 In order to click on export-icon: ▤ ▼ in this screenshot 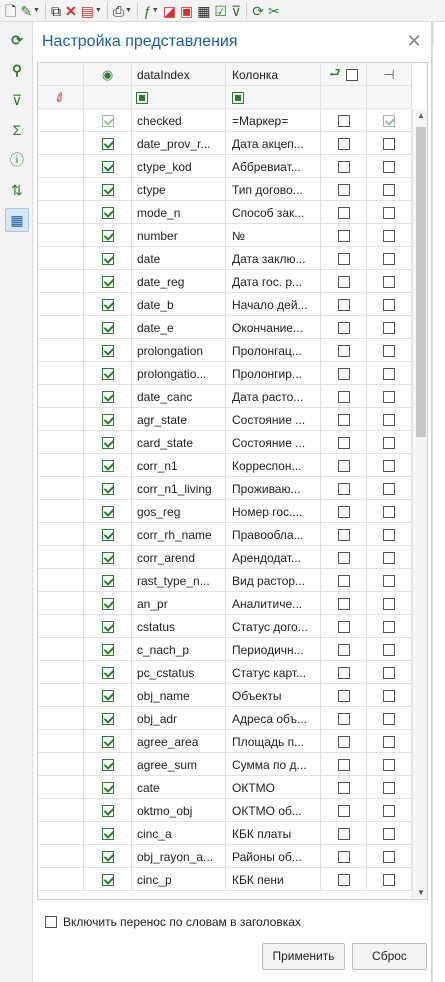, I will do `click(91, 11)`.